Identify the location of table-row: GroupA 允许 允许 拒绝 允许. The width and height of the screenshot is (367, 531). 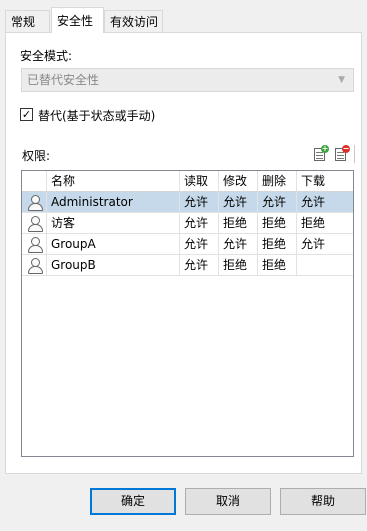
(187, 244).